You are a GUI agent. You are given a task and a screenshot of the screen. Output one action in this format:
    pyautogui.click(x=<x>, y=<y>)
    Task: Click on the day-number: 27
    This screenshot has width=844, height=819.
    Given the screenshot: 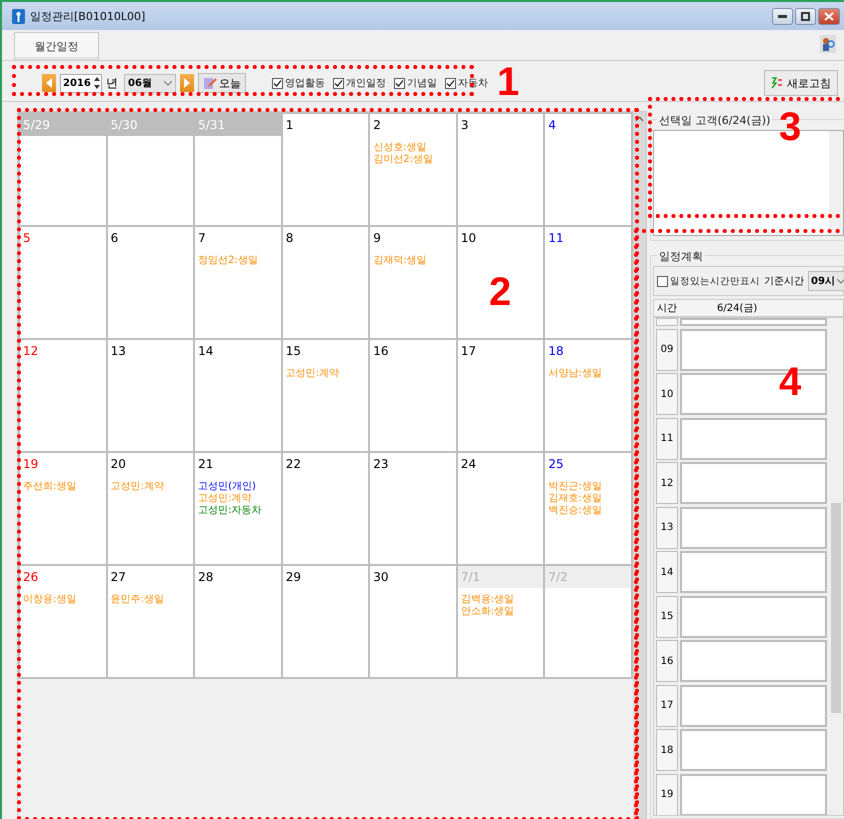 What is the action you would take?
    pyautogui.click(x=118, y=577)
    